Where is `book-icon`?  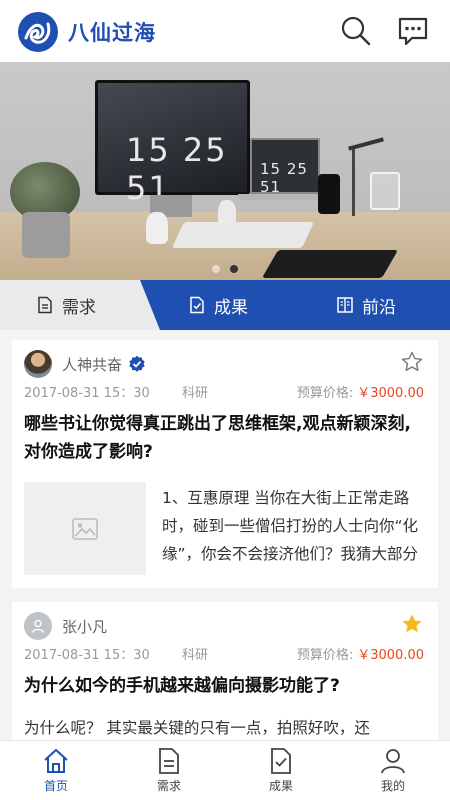 book-icon is located at coordinates (345, 305).